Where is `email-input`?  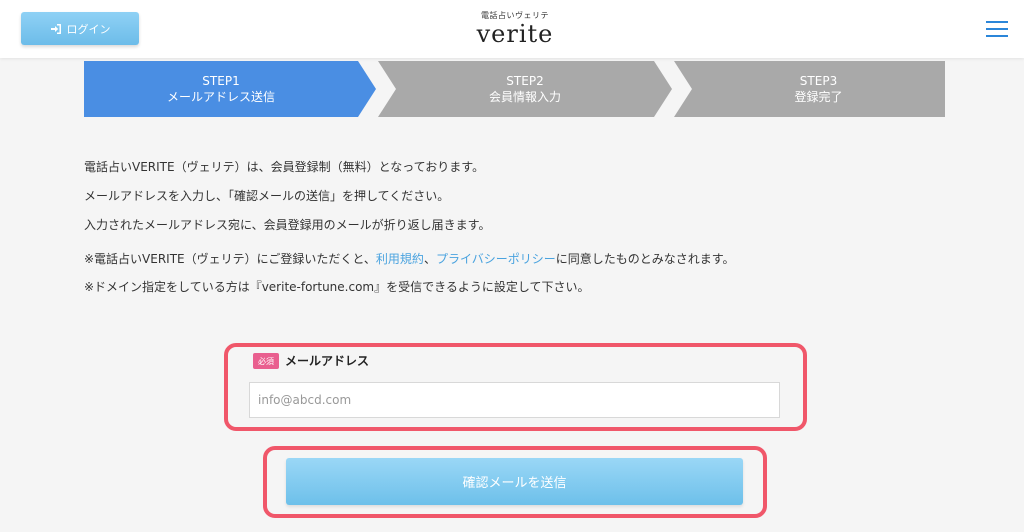 email-input is located at coordinates (514, 400).